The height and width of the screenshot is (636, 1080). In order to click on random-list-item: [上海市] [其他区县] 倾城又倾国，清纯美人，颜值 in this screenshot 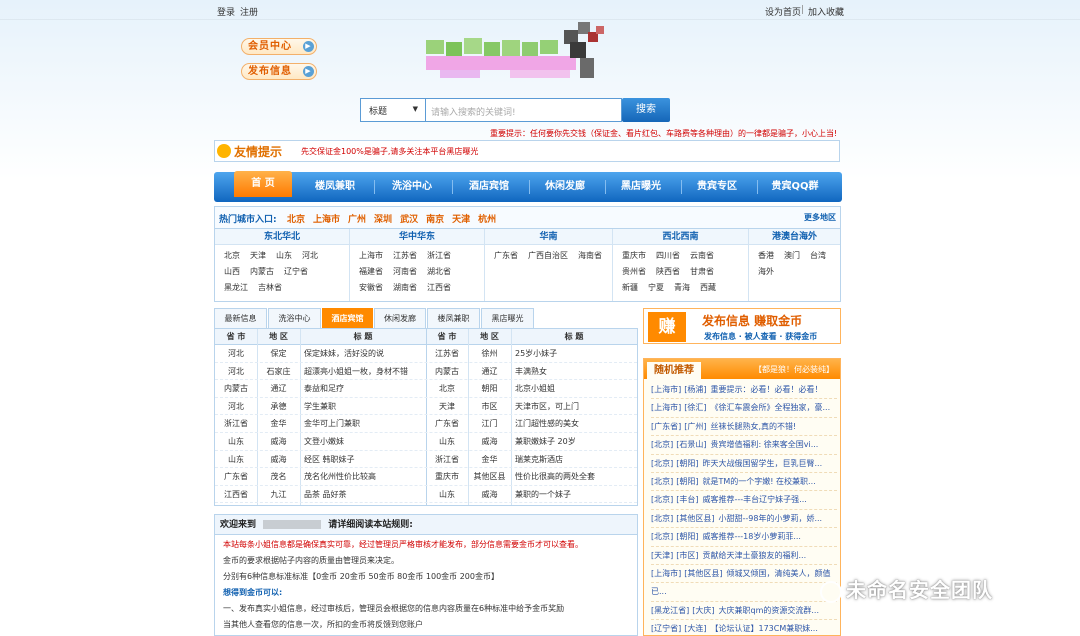, I will do `click(744, 574)`.